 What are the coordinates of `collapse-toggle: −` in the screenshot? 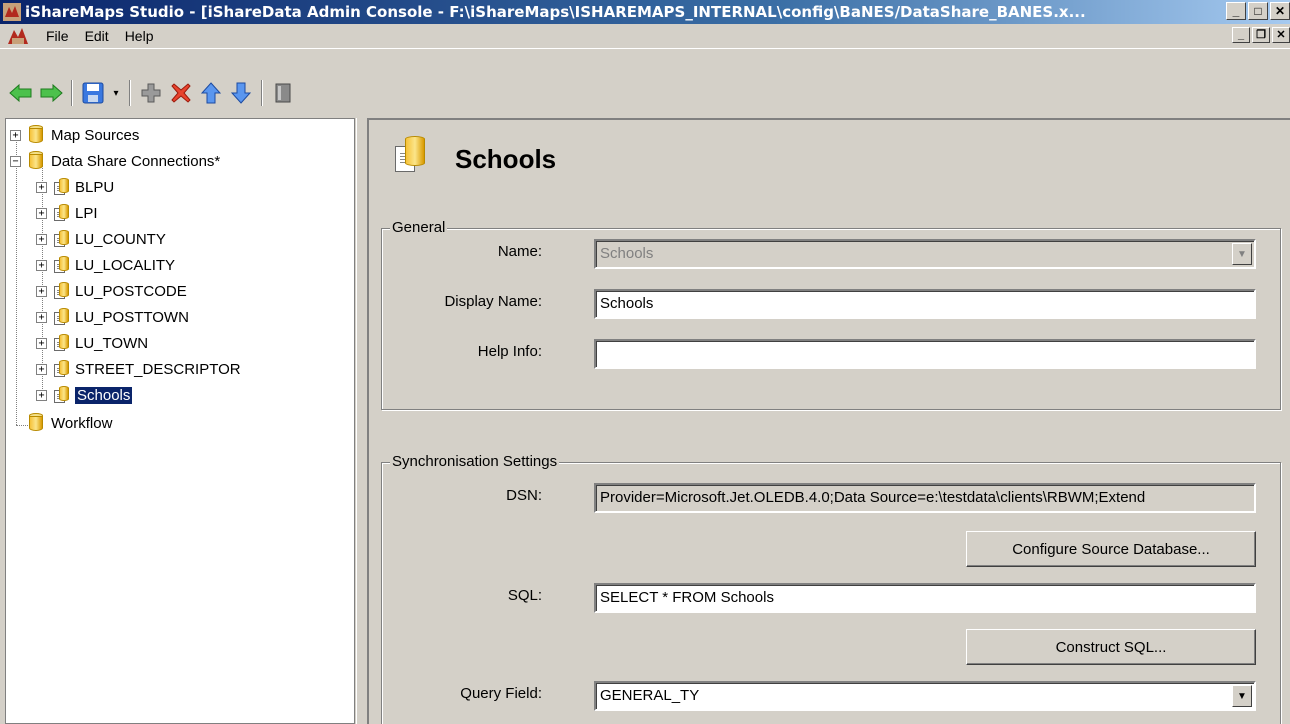 It's located at (15, 161).